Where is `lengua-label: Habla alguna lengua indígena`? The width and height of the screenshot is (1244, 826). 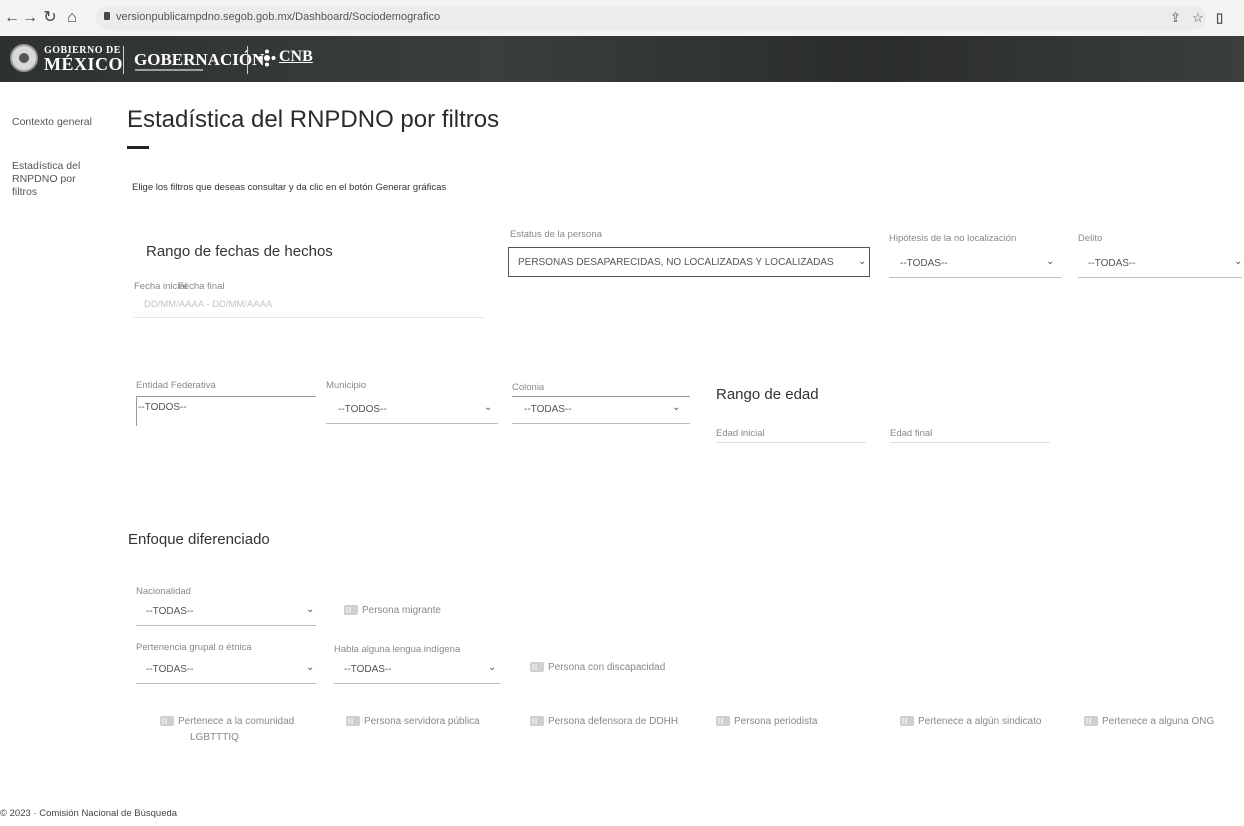 lengua-label: Habla alguna lengua indígena is located at coordinates (397, 649).